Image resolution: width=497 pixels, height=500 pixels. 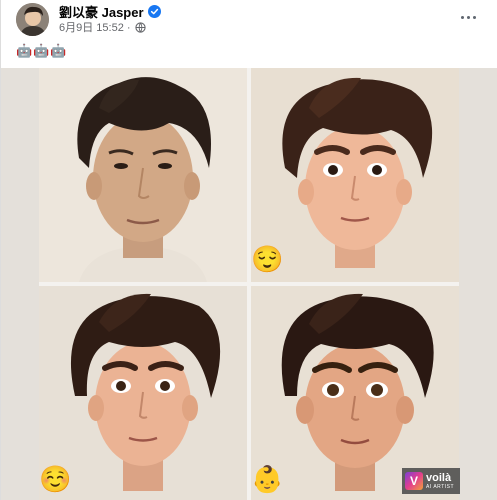 I want to click on post-header: 劉以豪 Jasper 6月9日 15:52 ·, so click(x=249, y=20).